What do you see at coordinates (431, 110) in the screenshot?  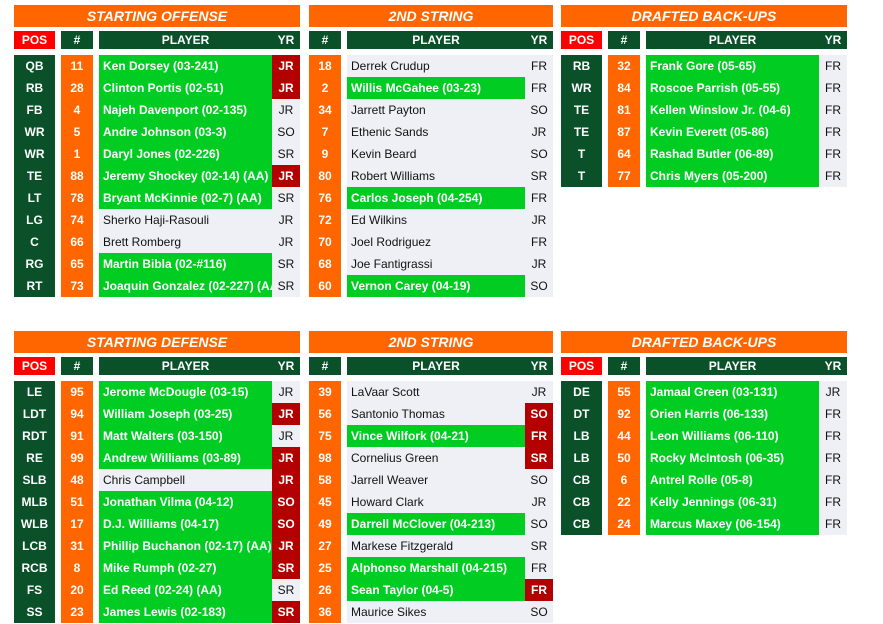 I see `table-row: 34 Jarrett Payton SO` at bounding box center [431, 110].